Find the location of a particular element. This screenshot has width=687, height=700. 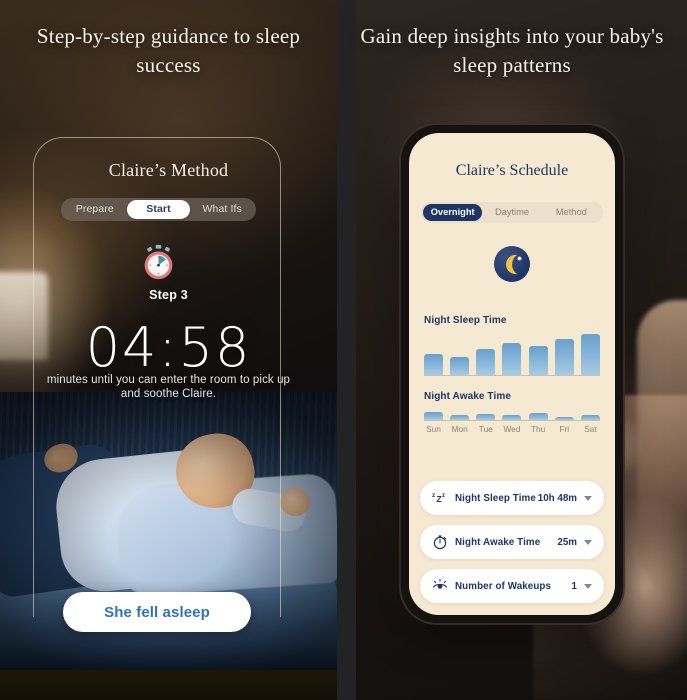

day-label: Wed is located at coordinates (512, 429).